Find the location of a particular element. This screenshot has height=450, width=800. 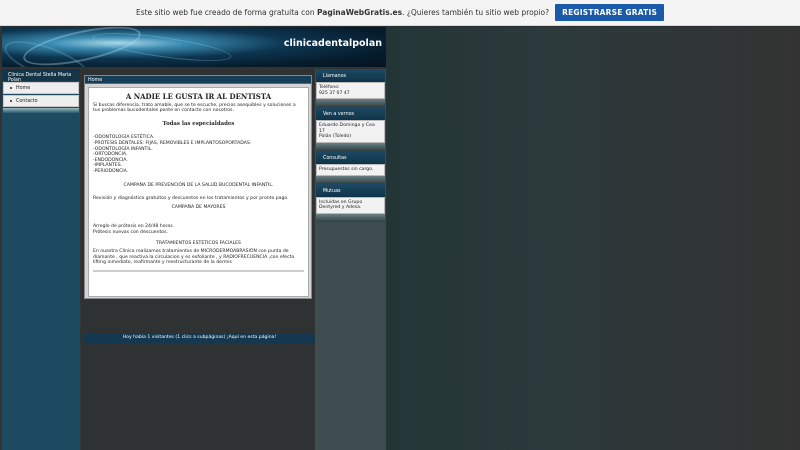

banner-swirl is located at coordinates (162, 47).